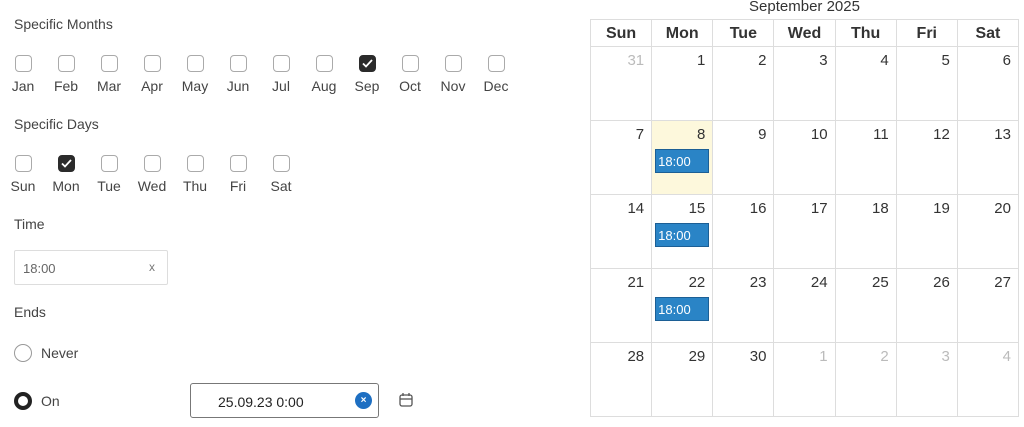 Image resolution: width=1024 pixels, height=427 pixels. Describe the element at coordinates (195, 163) in the screenshot. I see `days-checkbox-thu` at that location.